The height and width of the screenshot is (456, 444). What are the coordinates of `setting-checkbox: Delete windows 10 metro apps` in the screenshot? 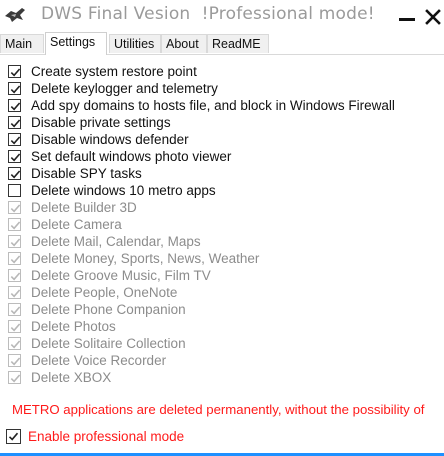 It's located at (226, 190).